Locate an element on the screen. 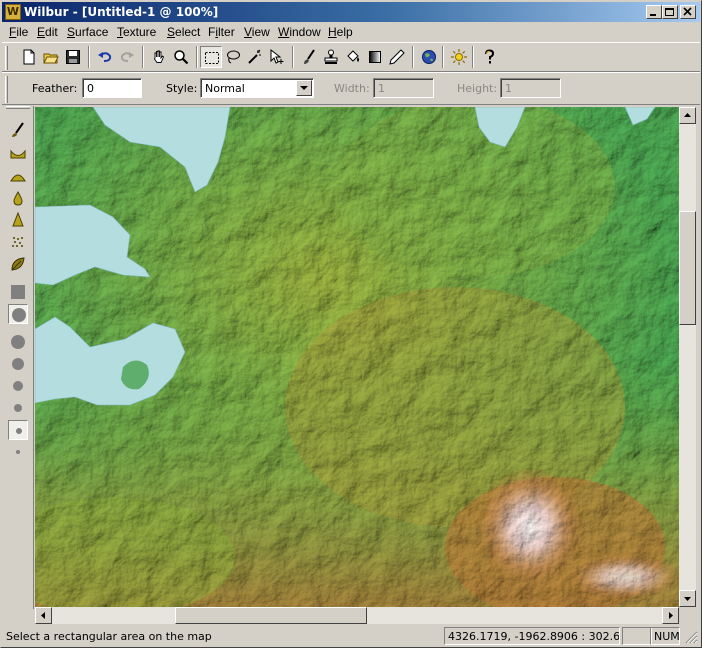  peak-tool is located at coordinates (18, 220).